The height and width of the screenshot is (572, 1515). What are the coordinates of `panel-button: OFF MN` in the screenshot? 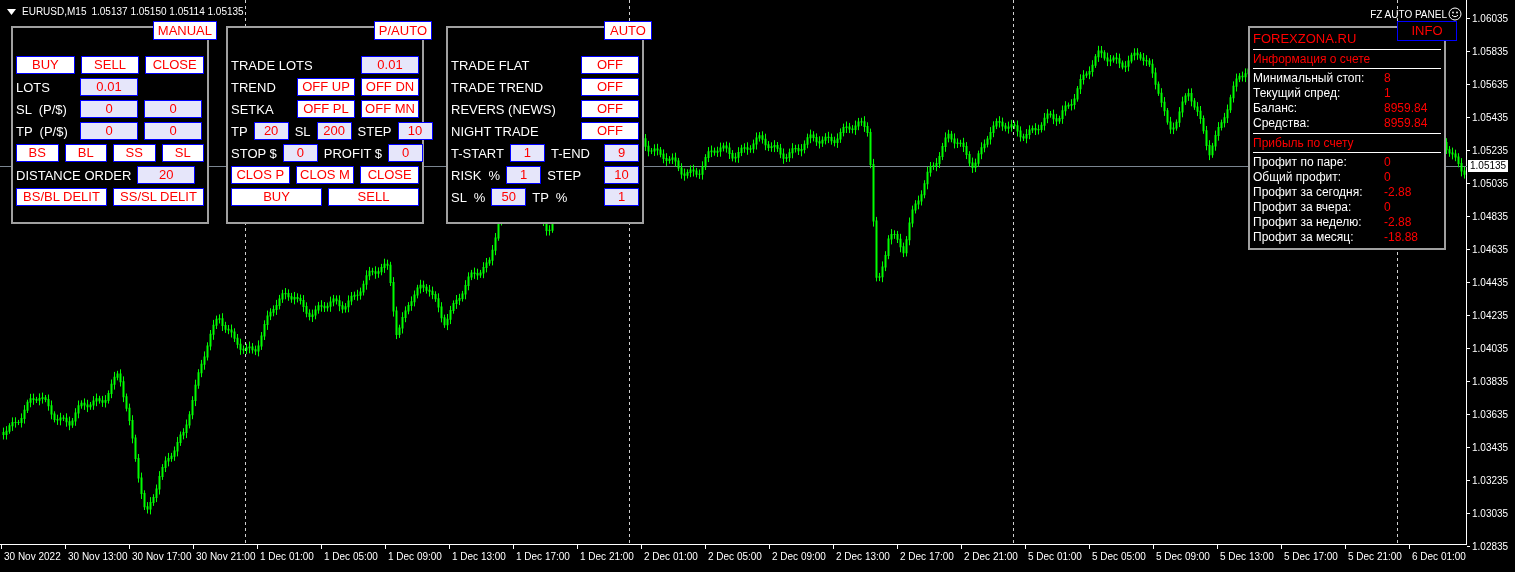 It's located at (390, 109).